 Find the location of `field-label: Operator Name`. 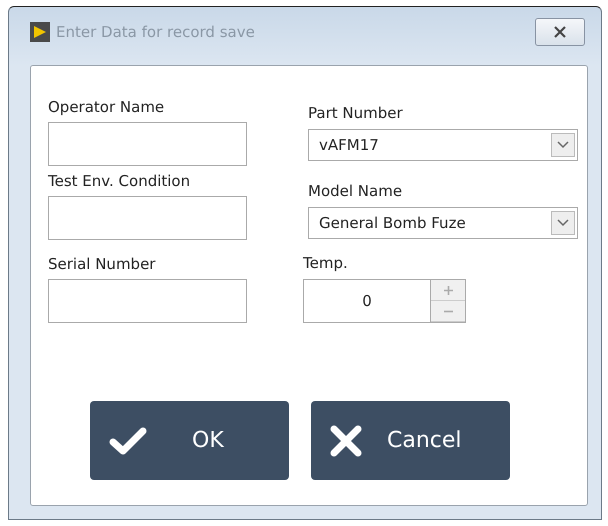

field-label: Operator Name is located at coordinates (107, 107).